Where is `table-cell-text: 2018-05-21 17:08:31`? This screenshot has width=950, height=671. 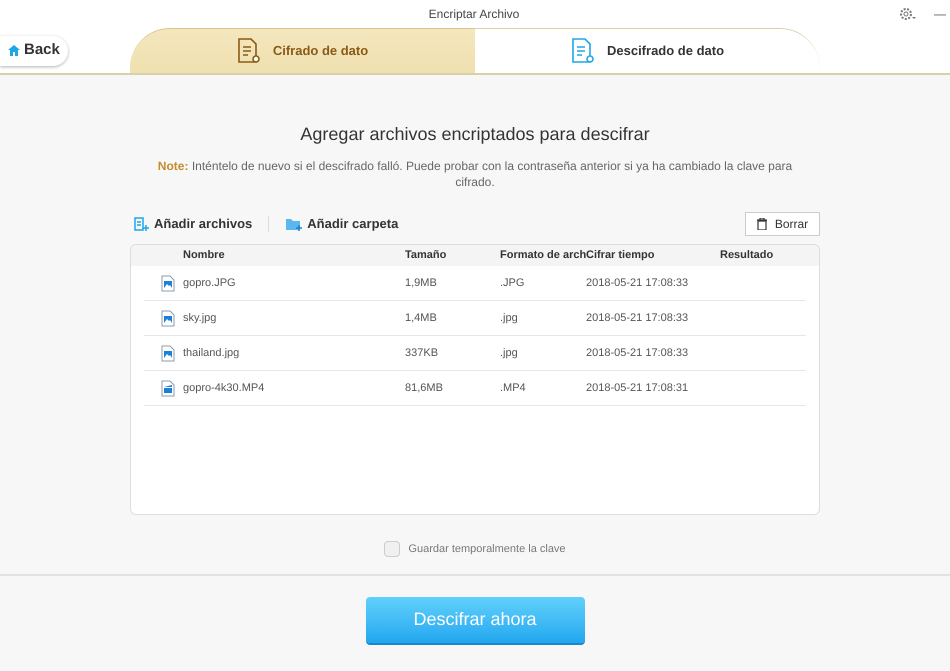
table-cell-text: 2018-05-21 17:08:31 is located at coordinates (638, 388).